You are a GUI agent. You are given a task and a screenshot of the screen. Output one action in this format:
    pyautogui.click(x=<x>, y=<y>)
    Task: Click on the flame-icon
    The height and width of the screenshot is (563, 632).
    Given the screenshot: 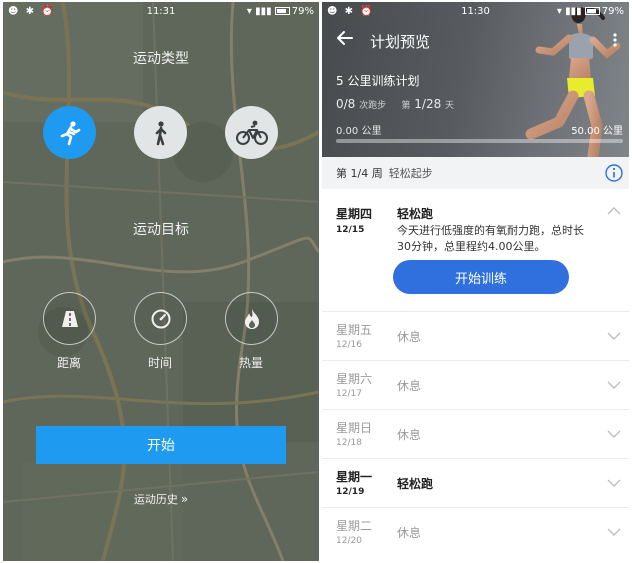 What is the action you would take?
    pyautogui.click(x=251, y=318)
    